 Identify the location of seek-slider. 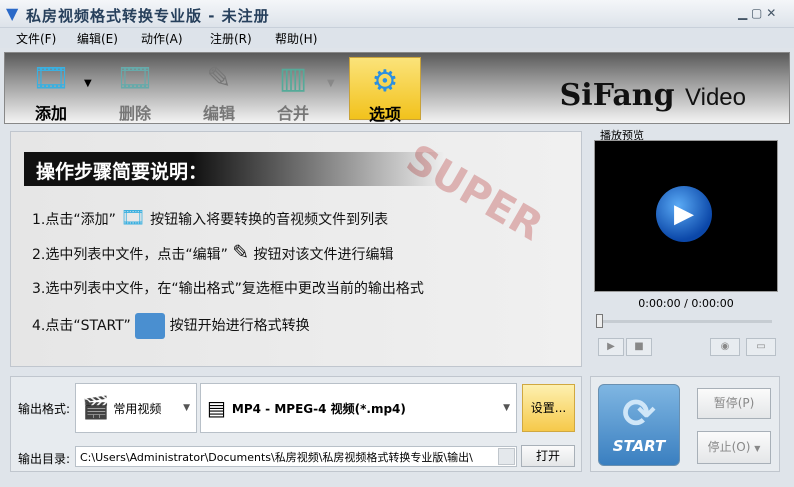
(685, 321).